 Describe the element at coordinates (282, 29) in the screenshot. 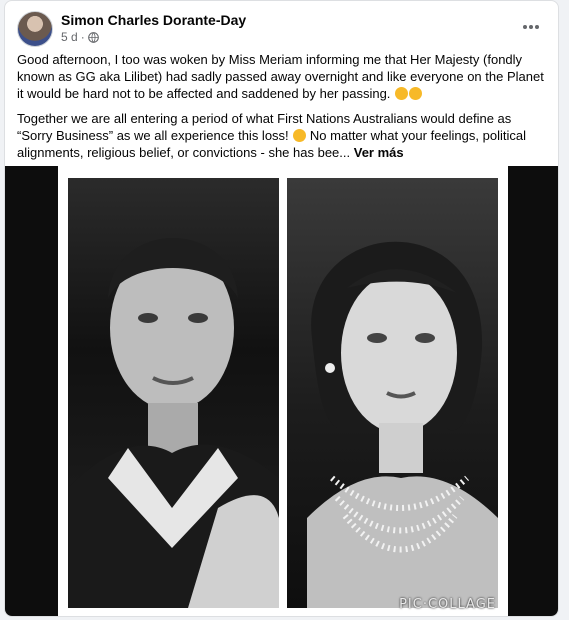

I see `post-header: Simon Charles Dorante-Day 5 d ·` at that location.